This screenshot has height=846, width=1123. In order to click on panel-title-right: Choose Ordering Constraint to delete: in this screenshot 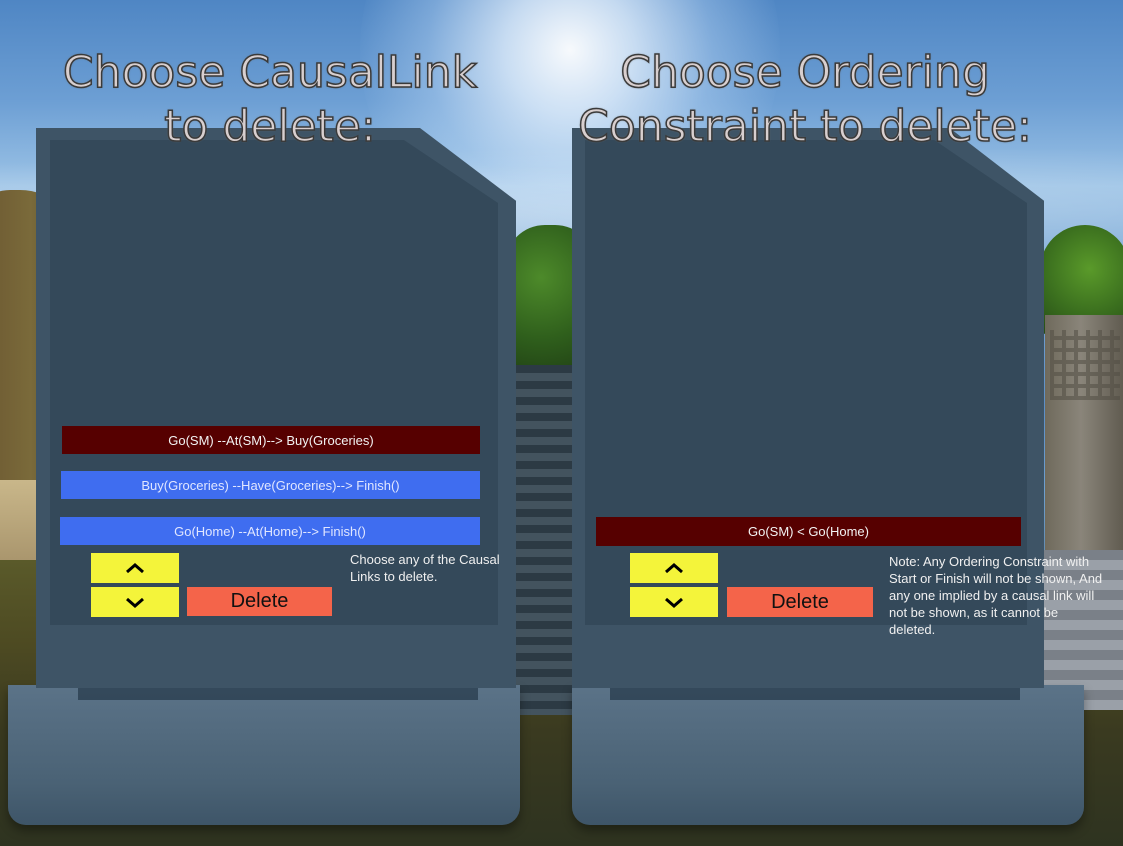, I will do `click(805, 100)`.